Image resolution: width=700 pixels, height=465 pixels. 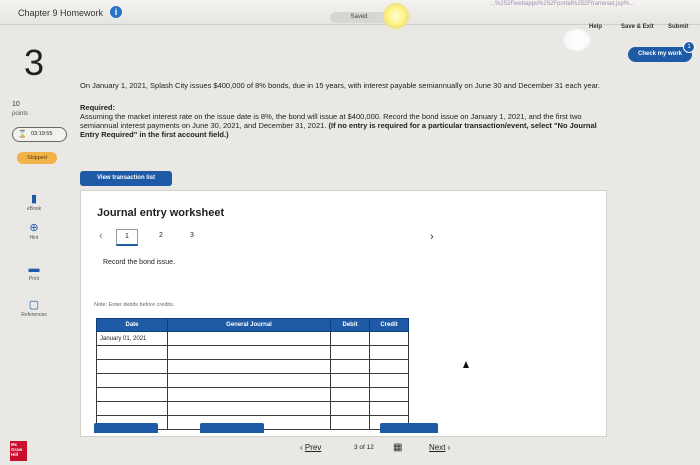 What do you see at coordinates (350, 325) in the screenshot?
I see `column-header-debit: Debit` at bounding box center [350, 325].